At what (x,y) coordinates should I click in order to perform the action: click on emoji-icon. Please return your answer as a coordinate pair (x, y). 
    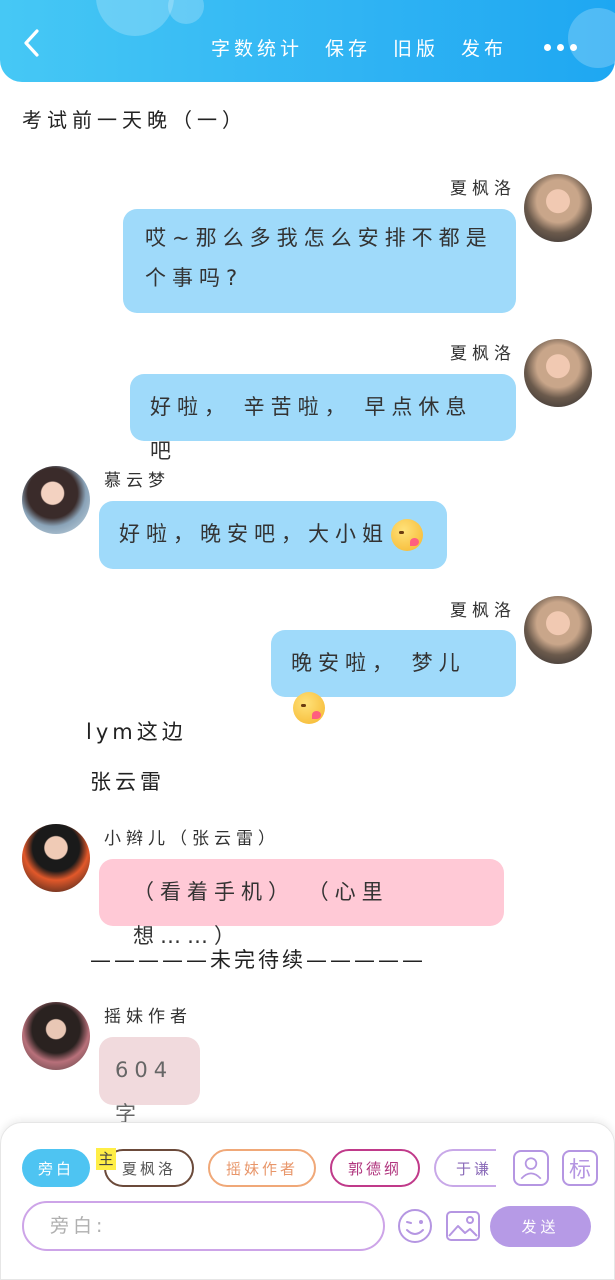
    Looking at the image, I should click on (415, 1226).